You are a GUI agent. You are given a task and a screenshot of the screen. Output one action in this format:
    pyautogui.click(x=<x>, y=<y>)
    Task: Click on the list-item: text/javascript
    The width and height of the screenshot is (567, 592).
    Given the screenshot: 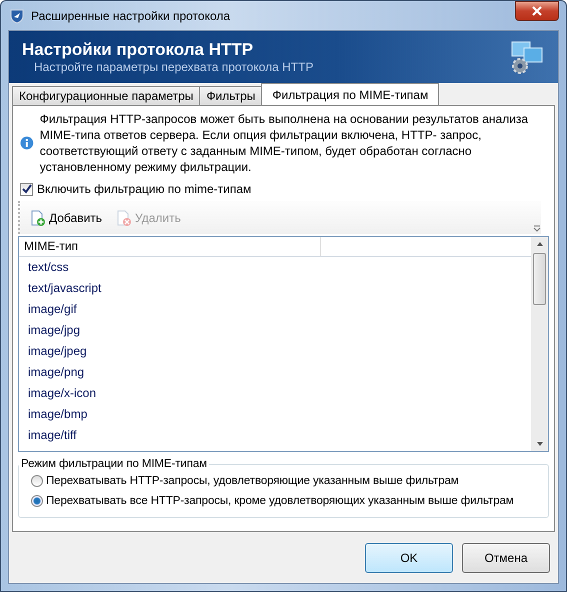 What is the action you would take?
    pyautogui.click(x=275, y=288)
    